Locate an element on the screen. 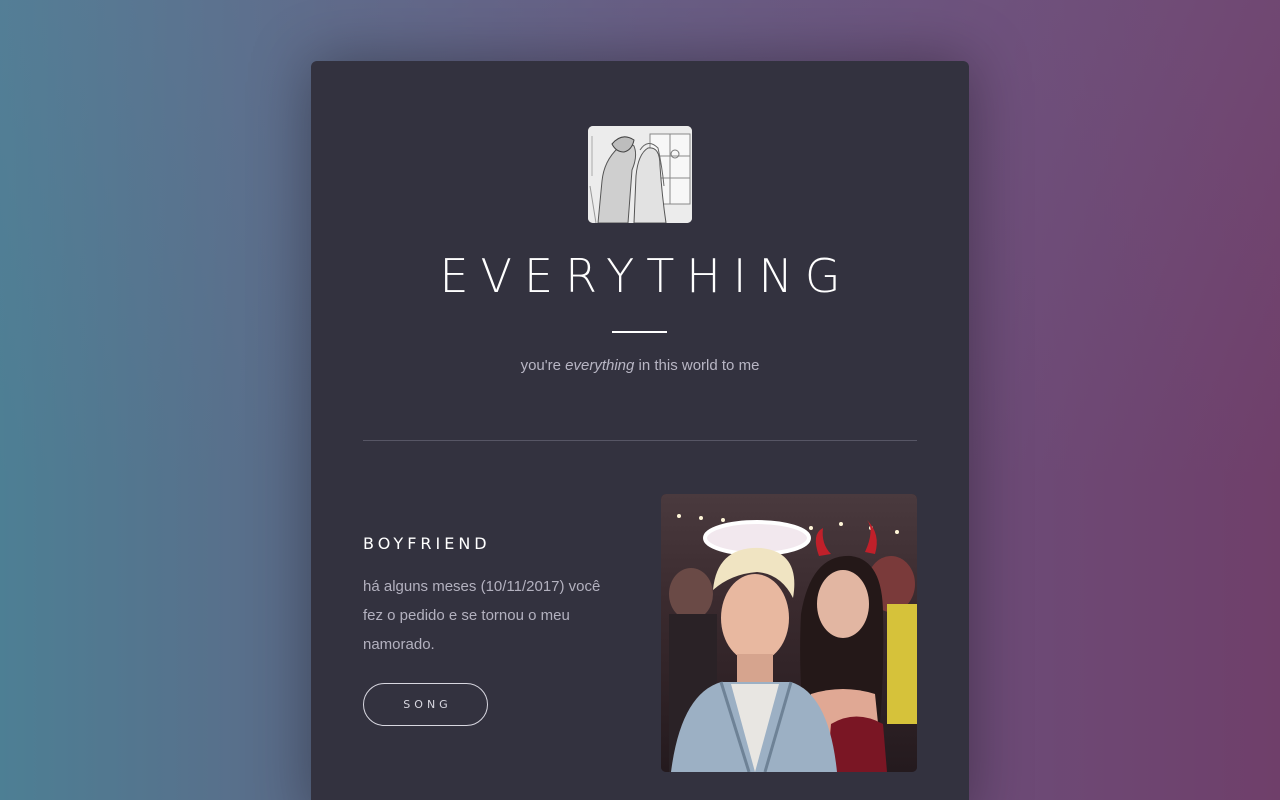 This screenshot has height=800, width=1280. title-divider is located at coordinates (639, 332).